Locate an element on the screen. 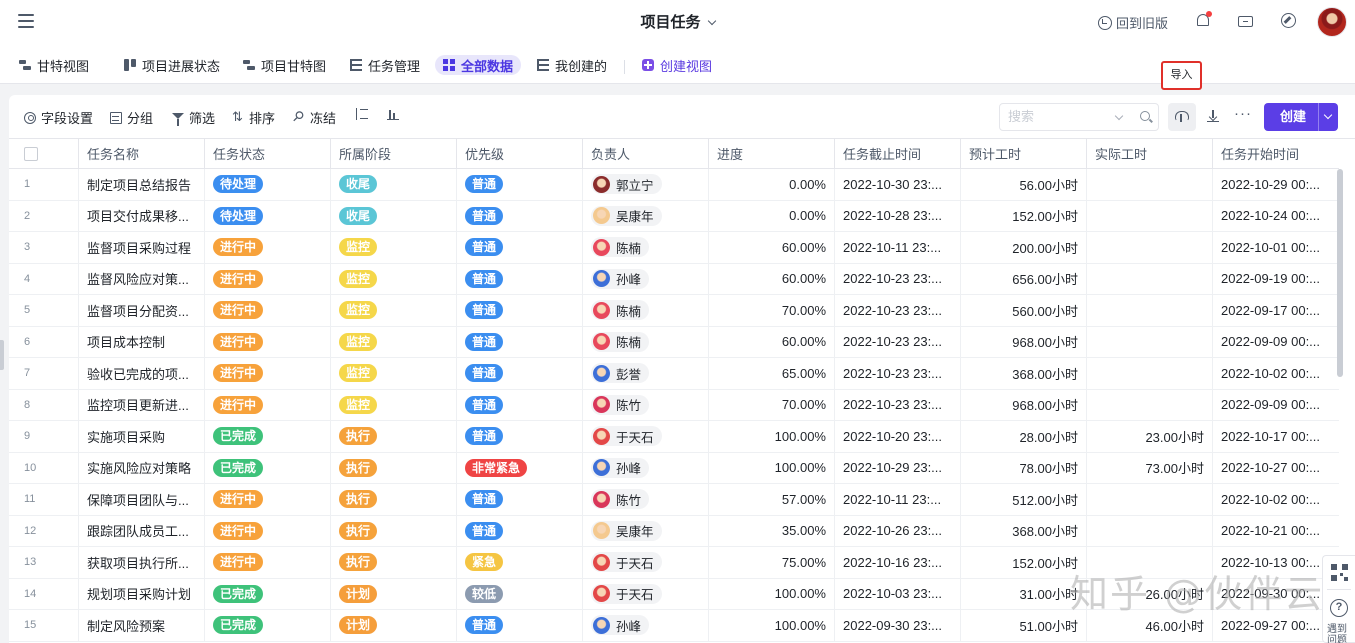 The image size is (1355, 643). progress-cell: 35.00% is located at coordinates (772, 530).